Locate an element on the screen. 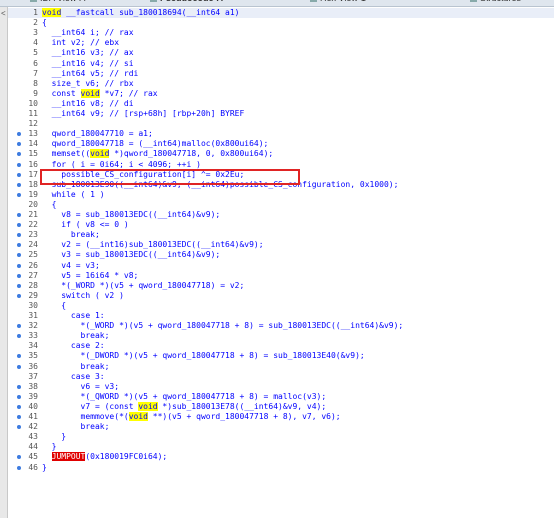 This screenshot has width=554, height=518. code-token: *)qword_180047718, 0, 0x800ui64); is located at coordinates (191, 154).